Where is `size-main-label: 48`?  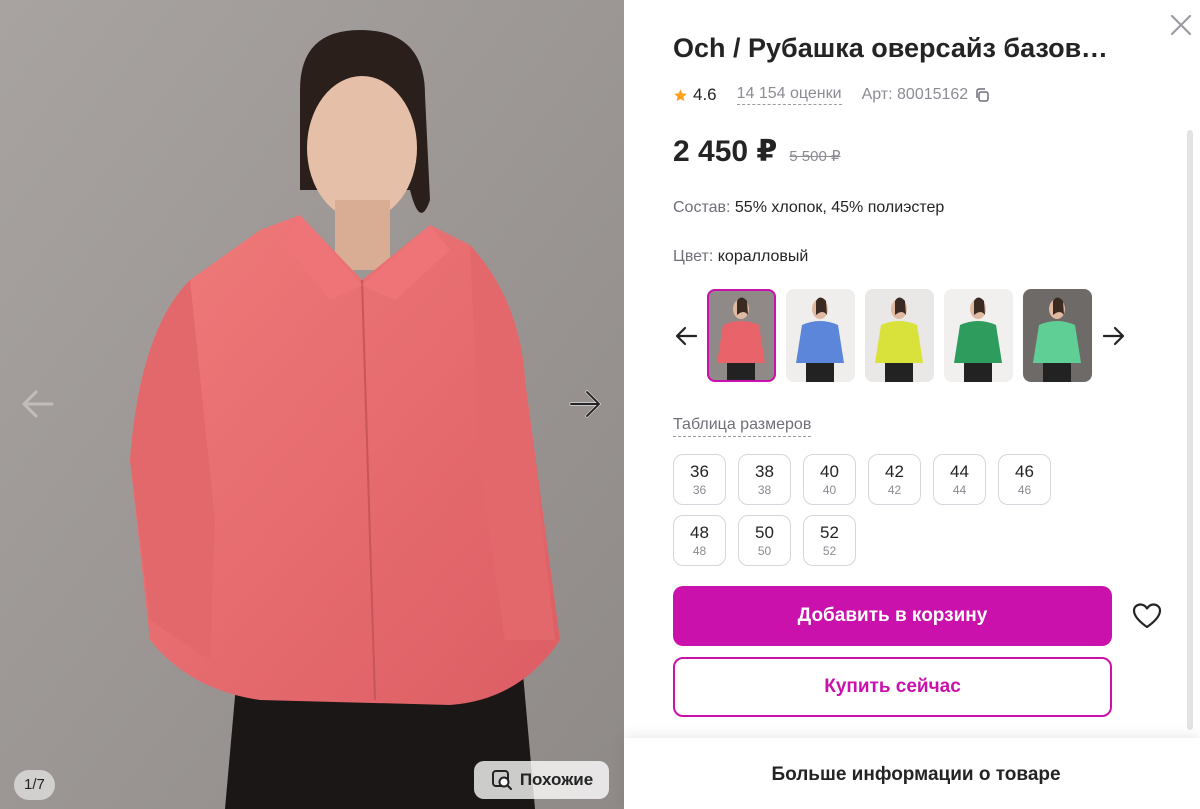
size-main-label: 48 is located at coordinates (699, 532).